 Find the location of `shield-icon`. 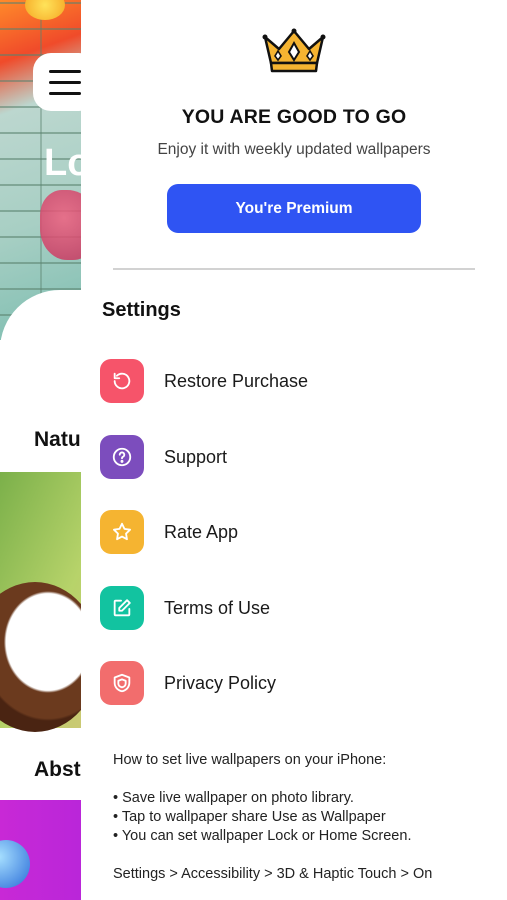

shield-icon is located at coordinates (122, 683).